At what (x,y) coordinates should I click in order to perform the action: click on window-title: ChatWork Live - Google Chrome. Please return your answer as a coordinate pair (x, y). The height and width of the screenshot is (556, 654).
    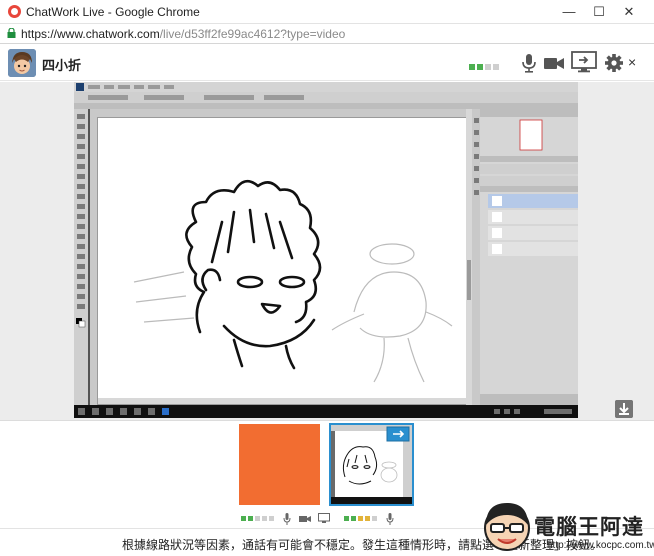
    Looking at the image, I should click on (113, 12).